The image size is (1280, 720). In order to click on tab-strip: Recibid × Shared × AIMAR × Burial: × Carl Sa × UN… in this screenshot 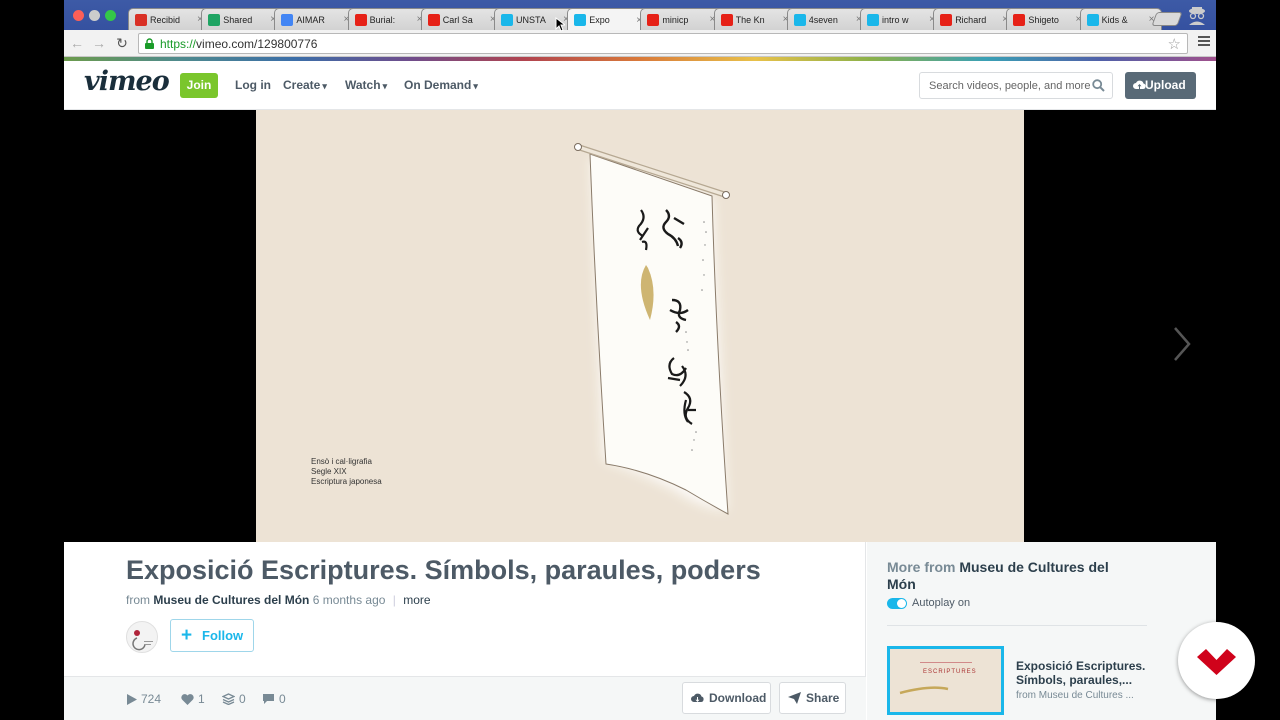, I will do `click(640, 15)`.